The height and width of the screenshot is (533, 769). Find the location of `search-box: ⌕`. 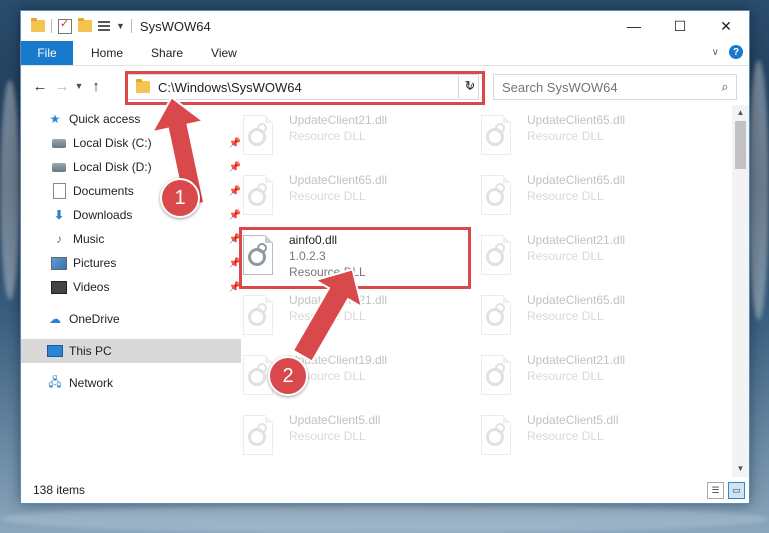

search-box: ⌕ is located at coordinates (615, 87).